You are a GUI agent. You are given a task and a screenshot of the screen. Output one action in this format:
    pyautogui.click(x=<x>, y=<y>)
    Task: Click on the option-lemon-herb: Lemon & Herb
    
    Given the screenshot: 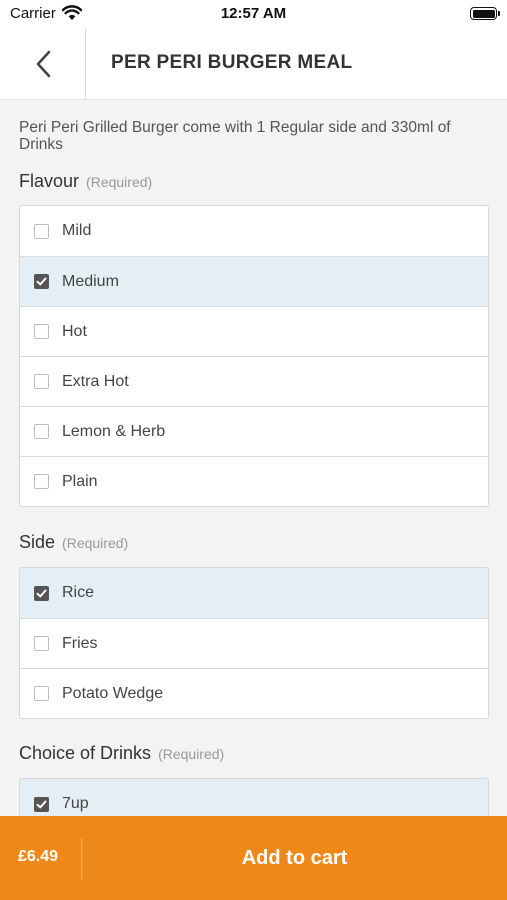 What is the action you would take?
    pyautogui.click(x=254, y=431)
    